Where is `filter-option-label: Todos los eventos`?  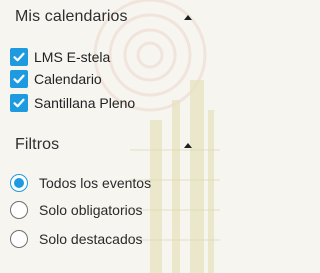 filter-option-label: Todos los eventos is located at coordinates (95, 183).